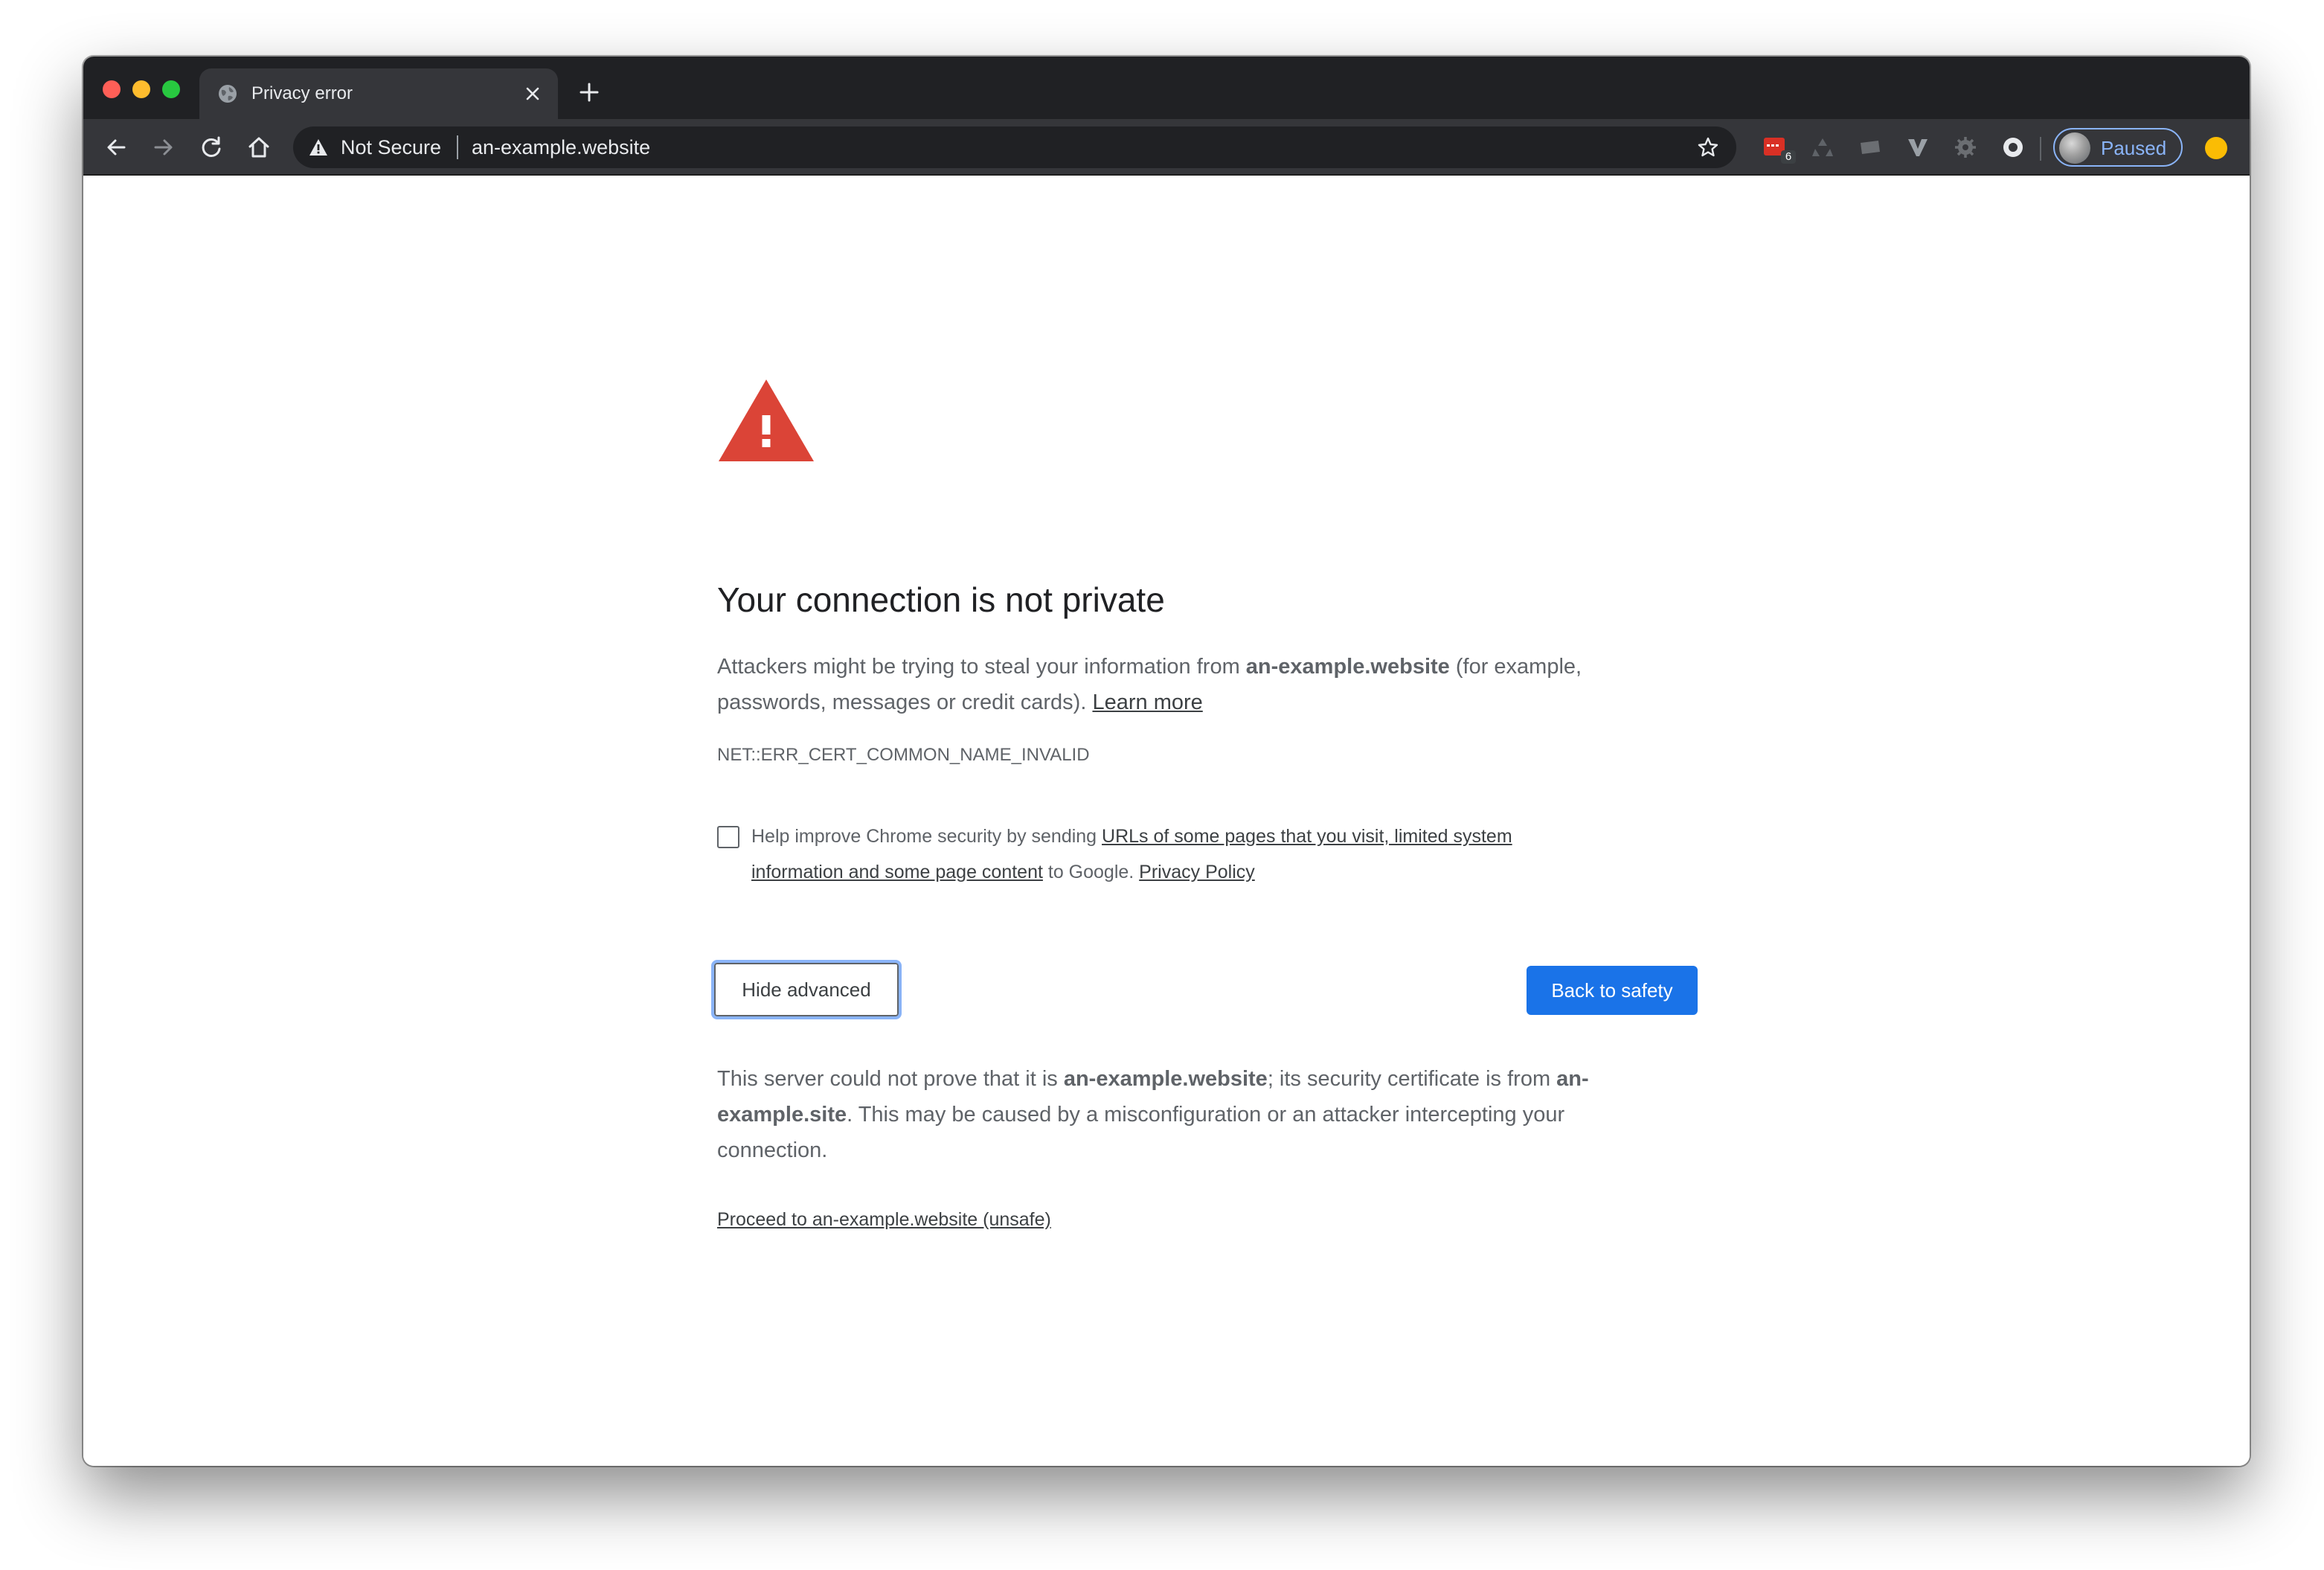 The image size is (2324, 1570). What do you see at coordinates (171, 89) in the screenshot?
I see `zoom-window-button` at bounding box center [171, 89].